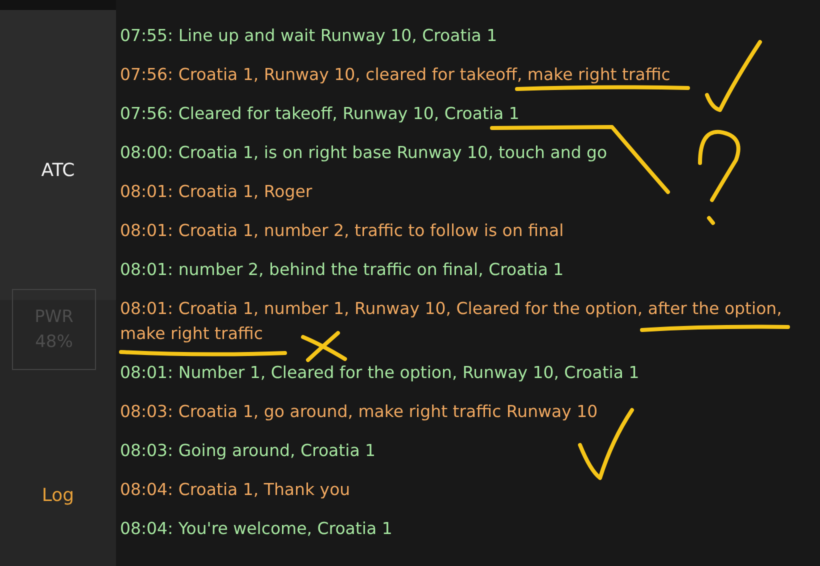  Describe the element at coordinates (342, 231) in the screenshot. I see `atc-message: 08:01: Croatia 1, number 2, traffic to follow is on final` at that location.